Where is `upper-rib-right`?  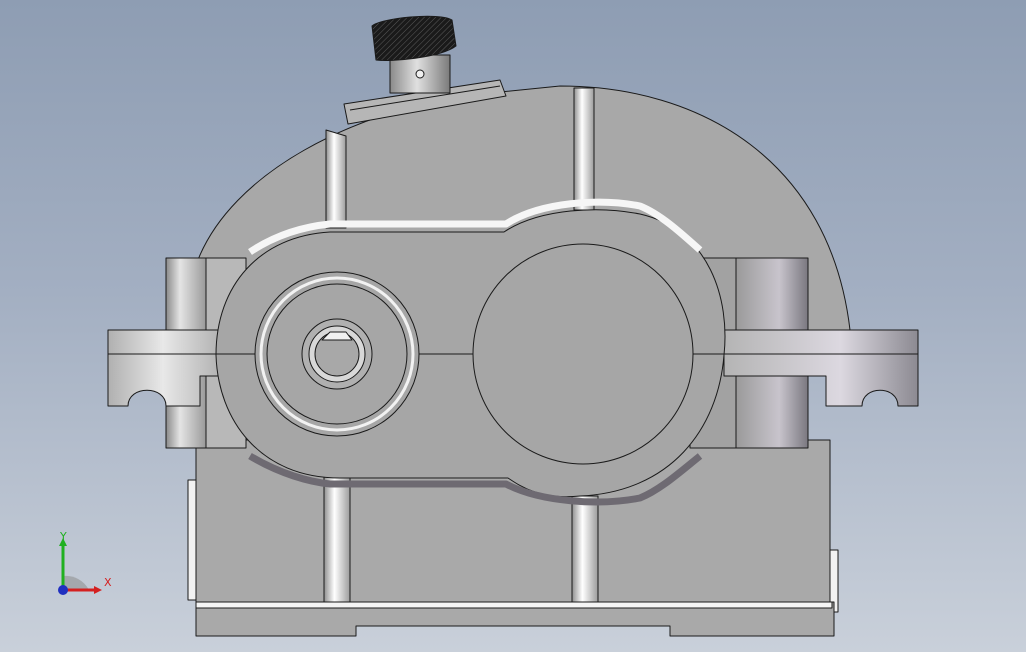
upper-rib-right is located at coordinates (584, 149).